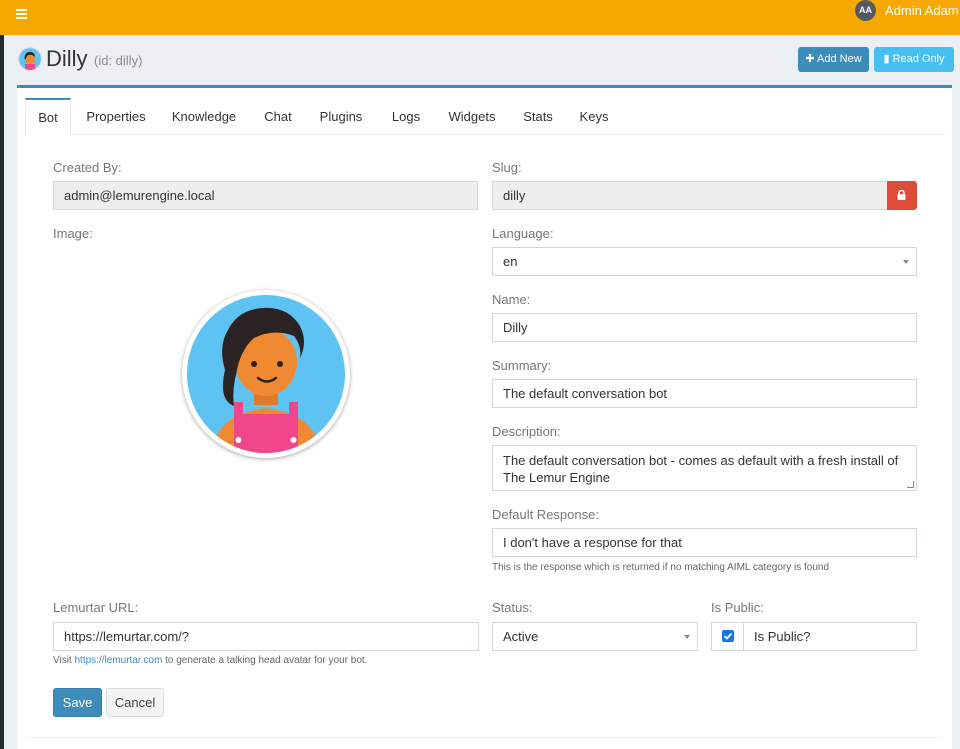 The image size is (960, 749). I want to click on summary-label: Summary:, so click(522, 365).